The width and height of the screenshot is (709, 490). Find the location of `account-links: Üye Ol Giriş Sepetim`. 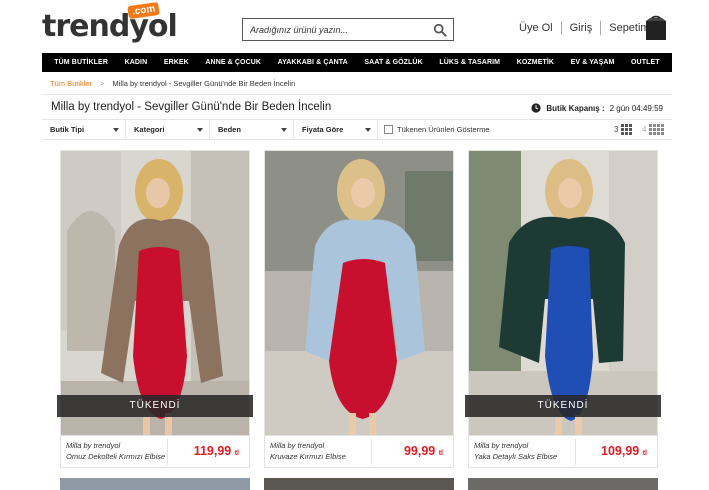

account-links: Üye Ol Giriş Sepetim is located at coordinates (584, 28).